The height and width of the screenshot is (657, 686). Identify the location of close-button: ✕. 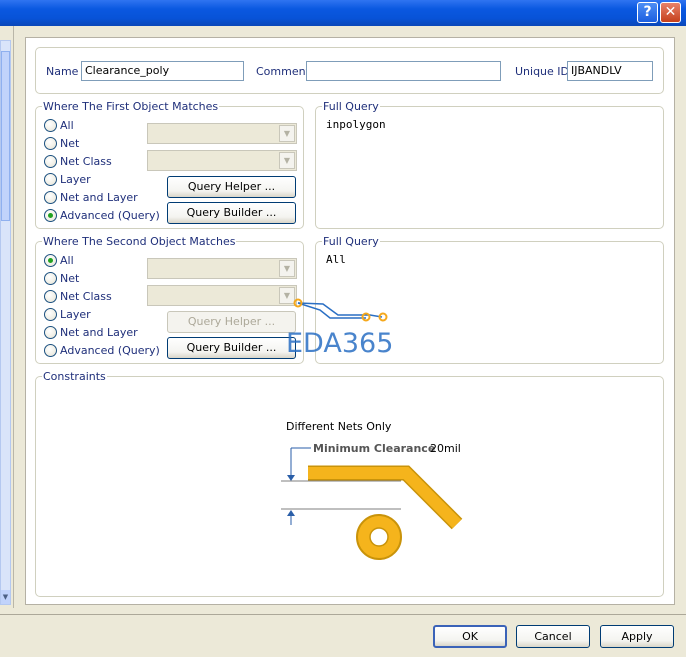
(670, 12).